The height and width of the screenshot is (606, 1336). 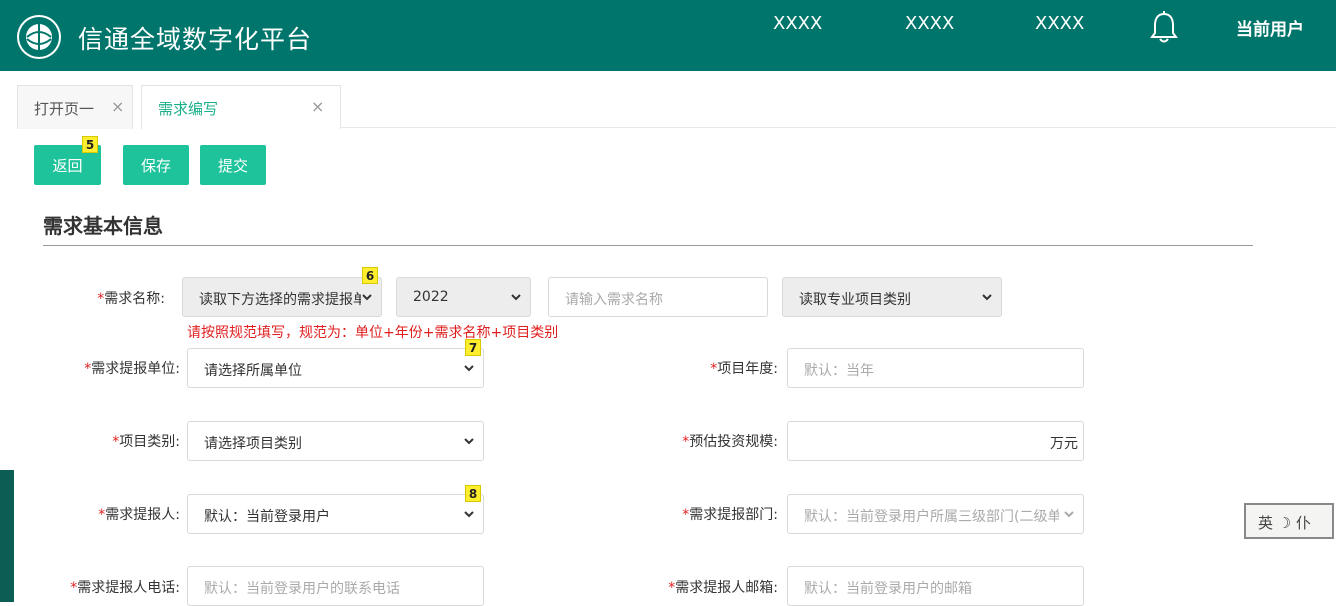 What do you see at coordinates (668, 100) in the screenshot?
I see `tab-bar: 打开页一 × 需求编写 ×` at bounding box center [668, 100].